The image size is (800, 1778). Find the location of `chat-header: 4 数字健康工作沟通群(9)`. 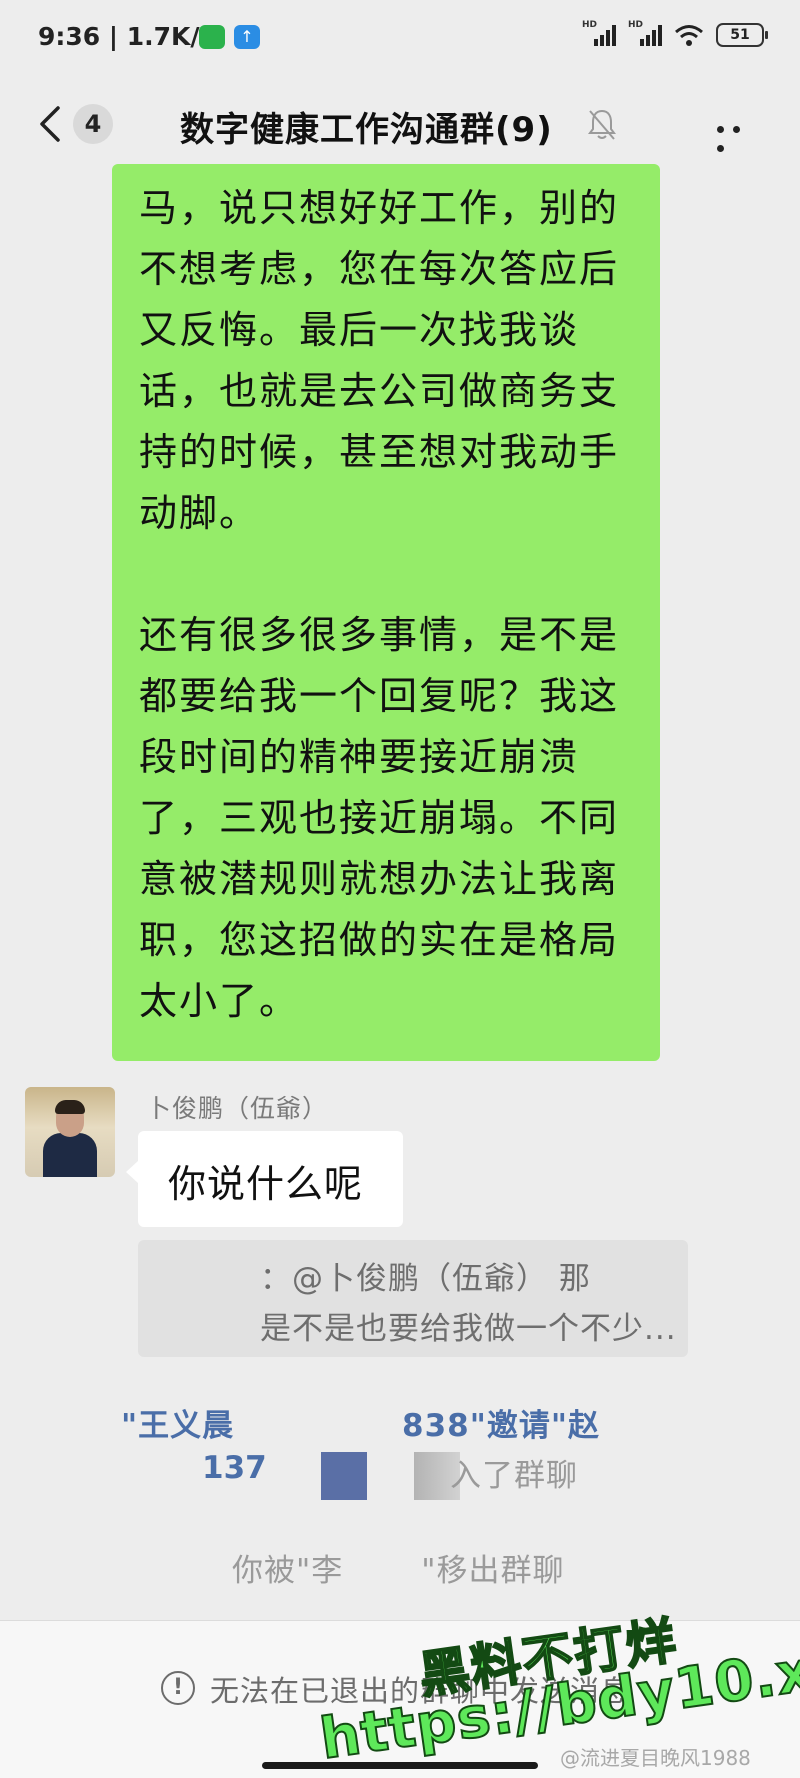

chat-header: 4 数字健康工作沟通群(9) is located at coordinates (400, 124).